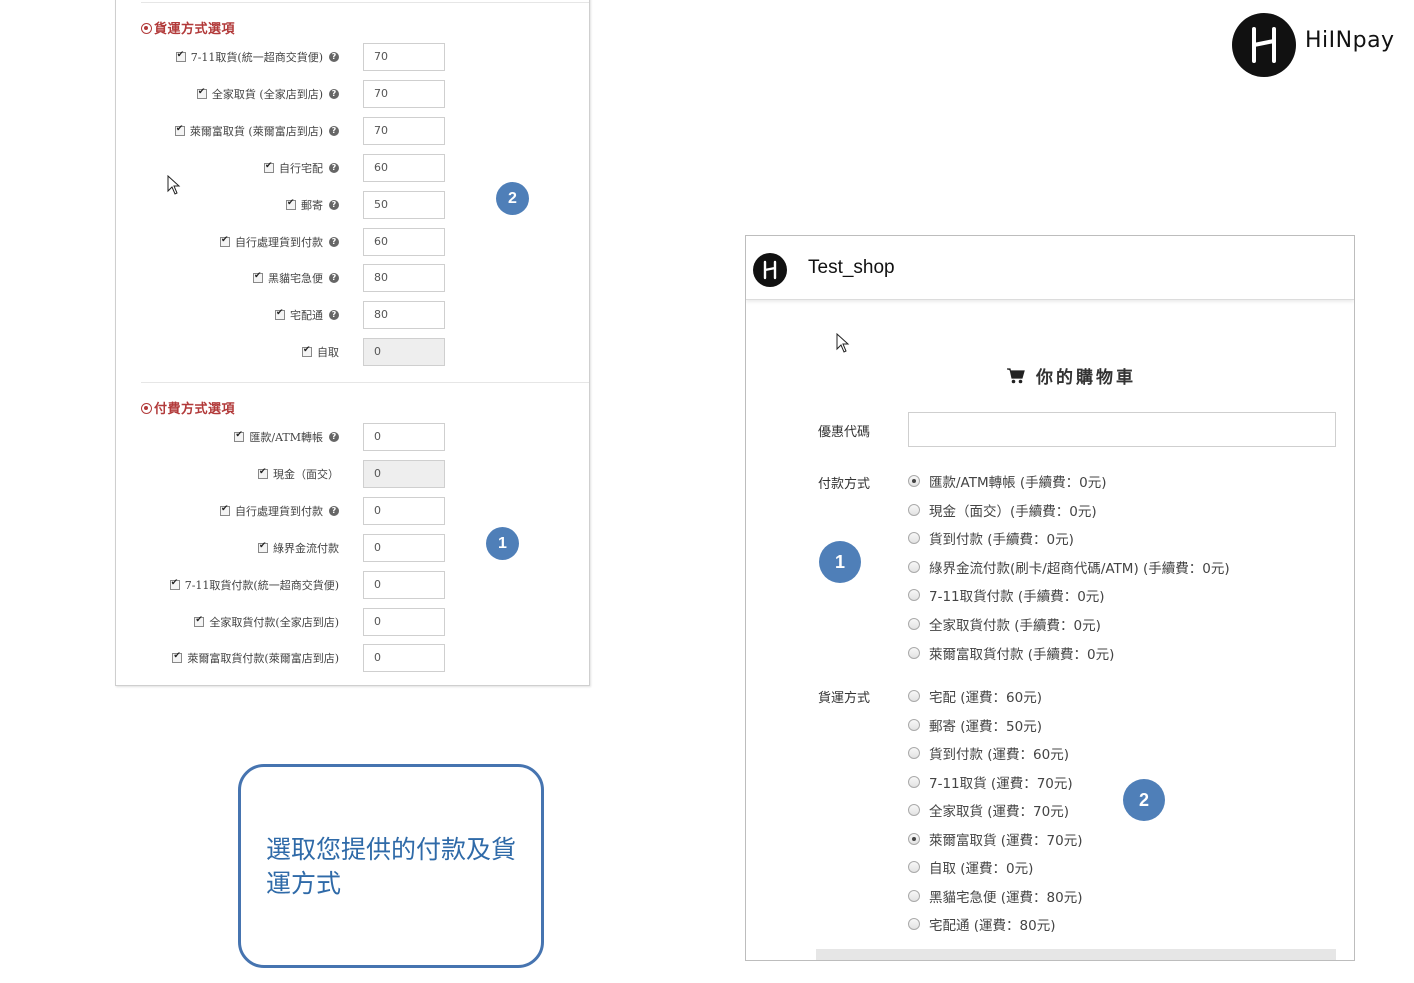 This screenshot has width=1414, height=983. Describe the element at coordinates (770, 270) in the screenshot. I see `shop-logo-icon` at that location.